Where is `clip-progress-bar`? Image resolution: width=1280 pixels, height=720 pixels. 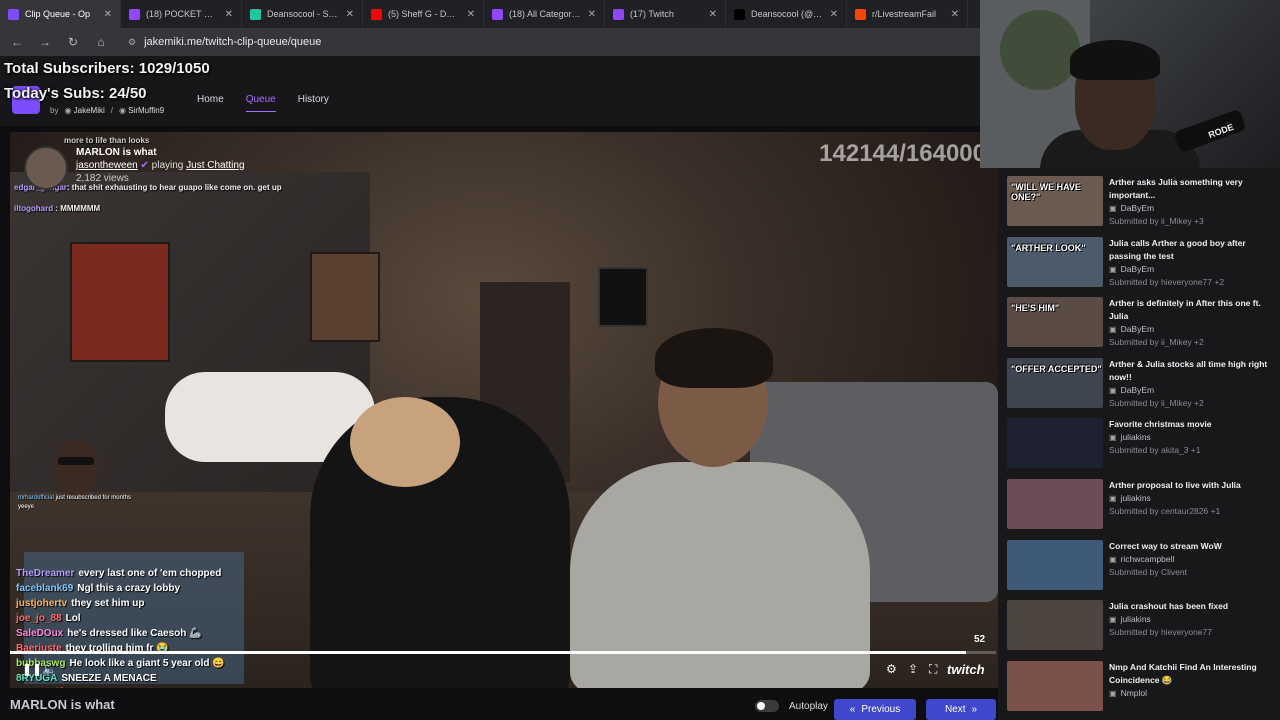 clip-progress-bar is located at coordinates (503, 652).